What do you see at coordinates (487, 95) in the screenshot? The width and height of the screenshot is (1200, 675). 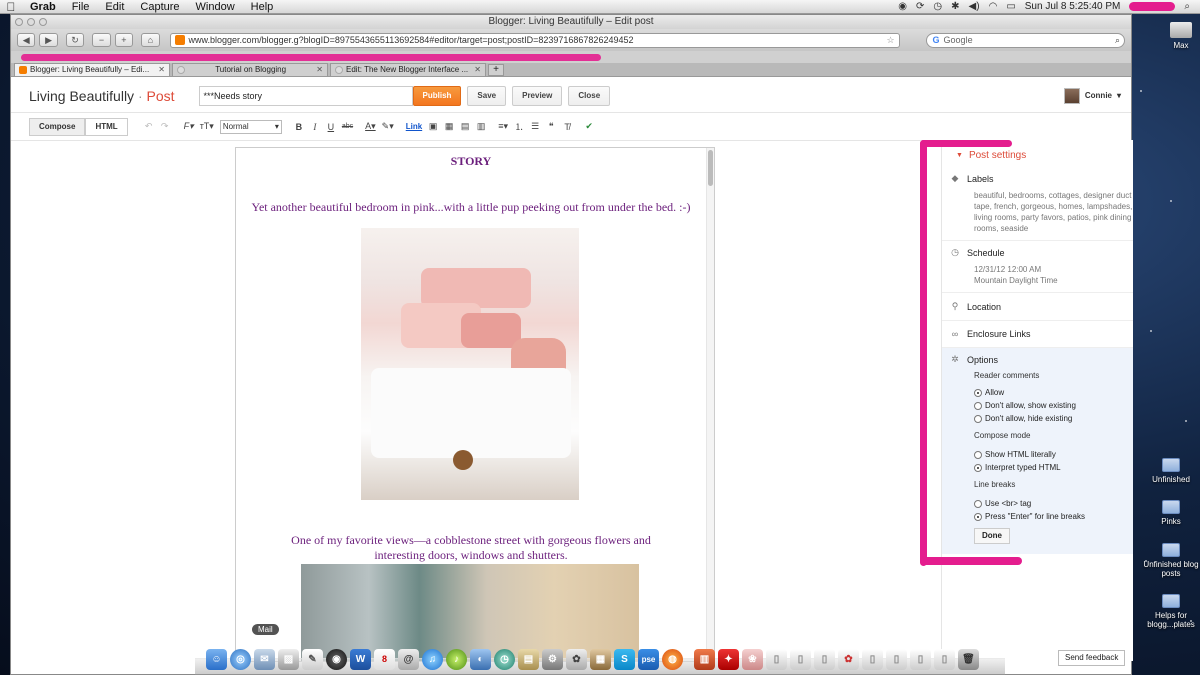 I see `save-button: Save` at bounding box center [487, 95].